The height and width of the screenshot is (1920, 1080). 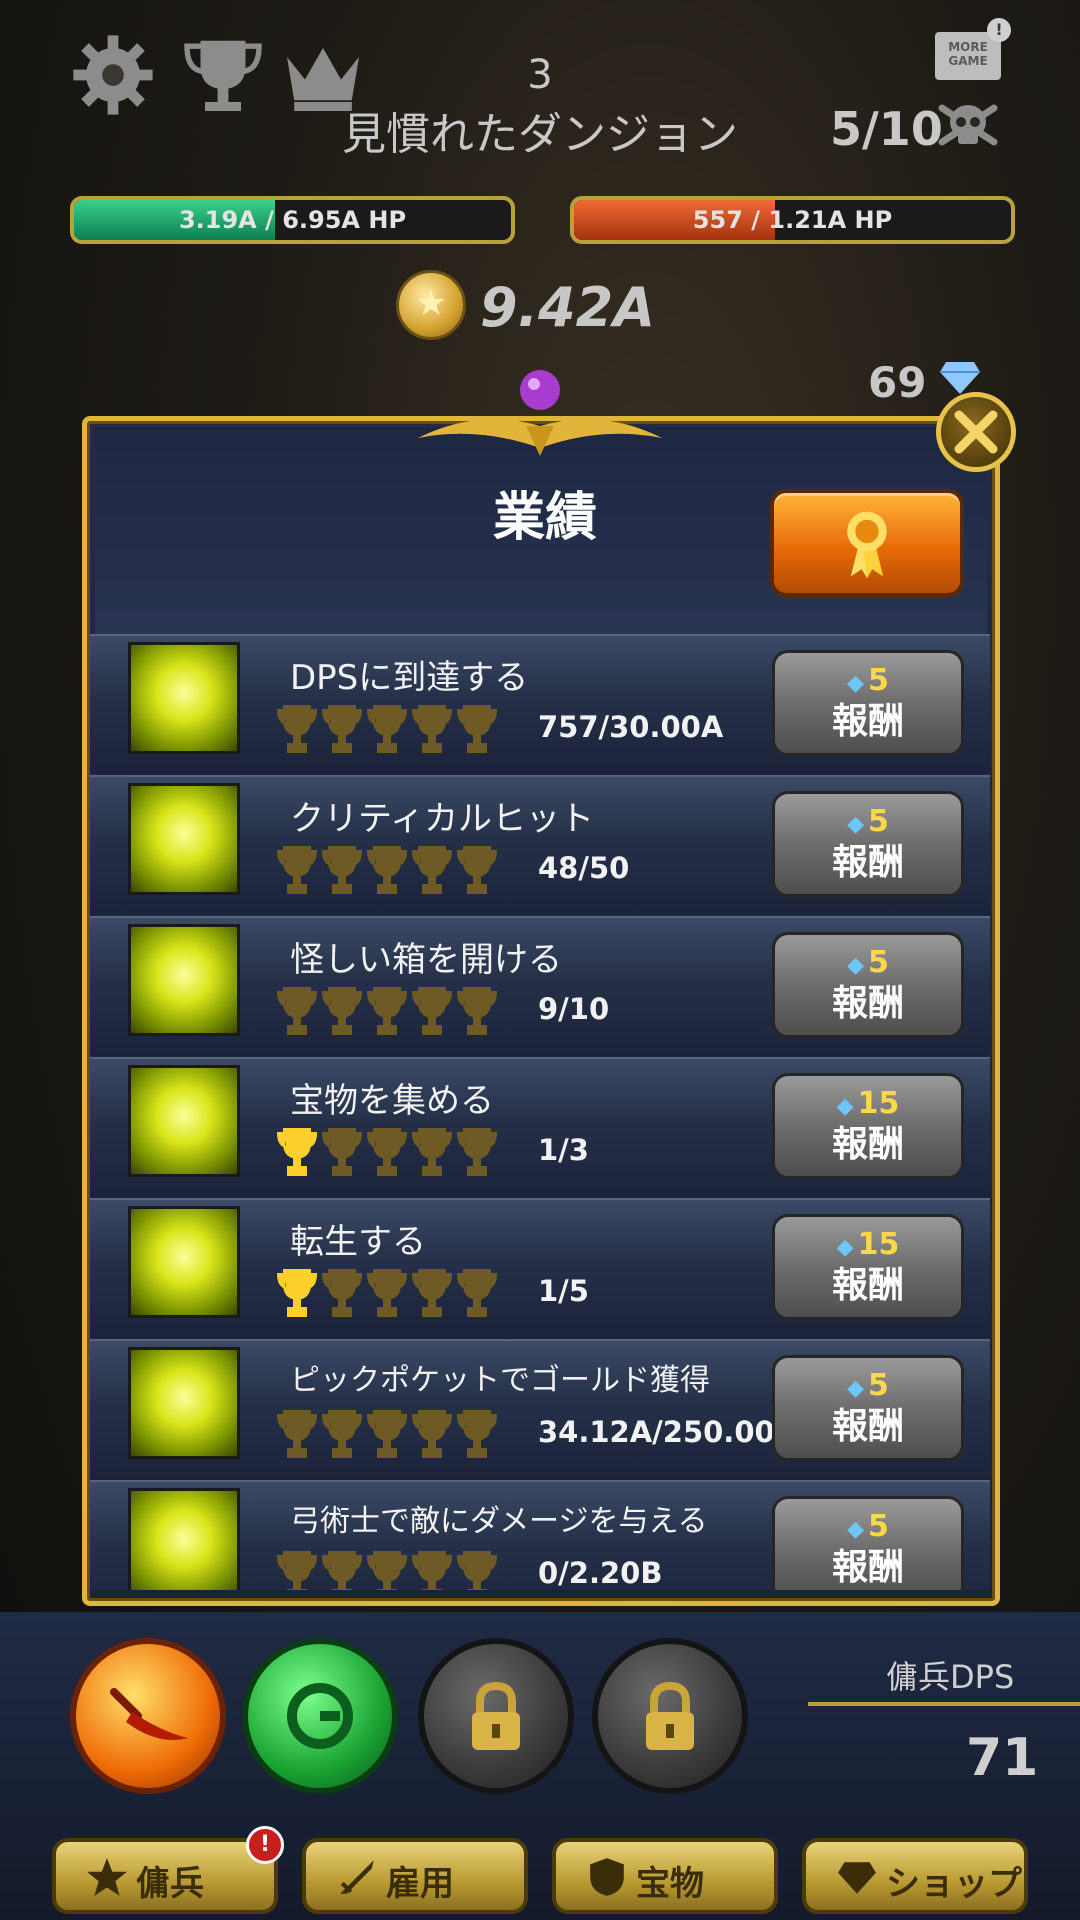 I want to click on gem-icon, so click(x=960, y=378).